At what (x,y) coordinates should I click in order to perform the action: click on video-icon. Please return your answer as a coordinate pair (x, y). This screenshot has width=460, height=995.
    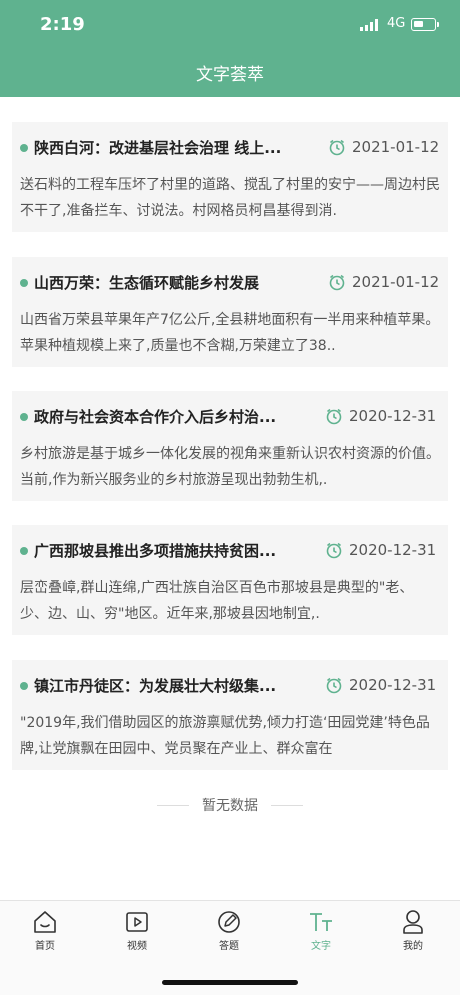
    Looking at the image, I should click on (137, 922).